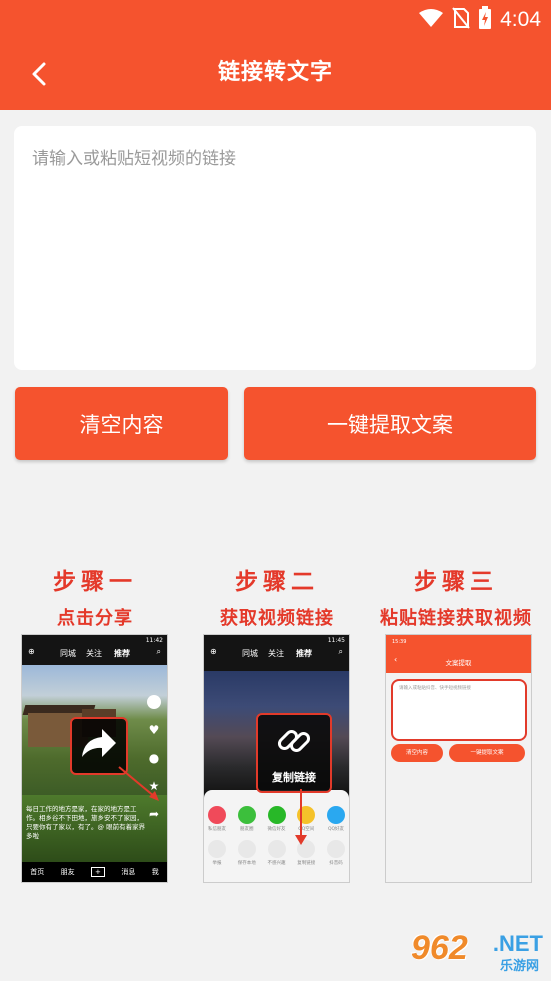 This screenshot has height=981, width=551. I want to click on avatar, so click(154, 702).